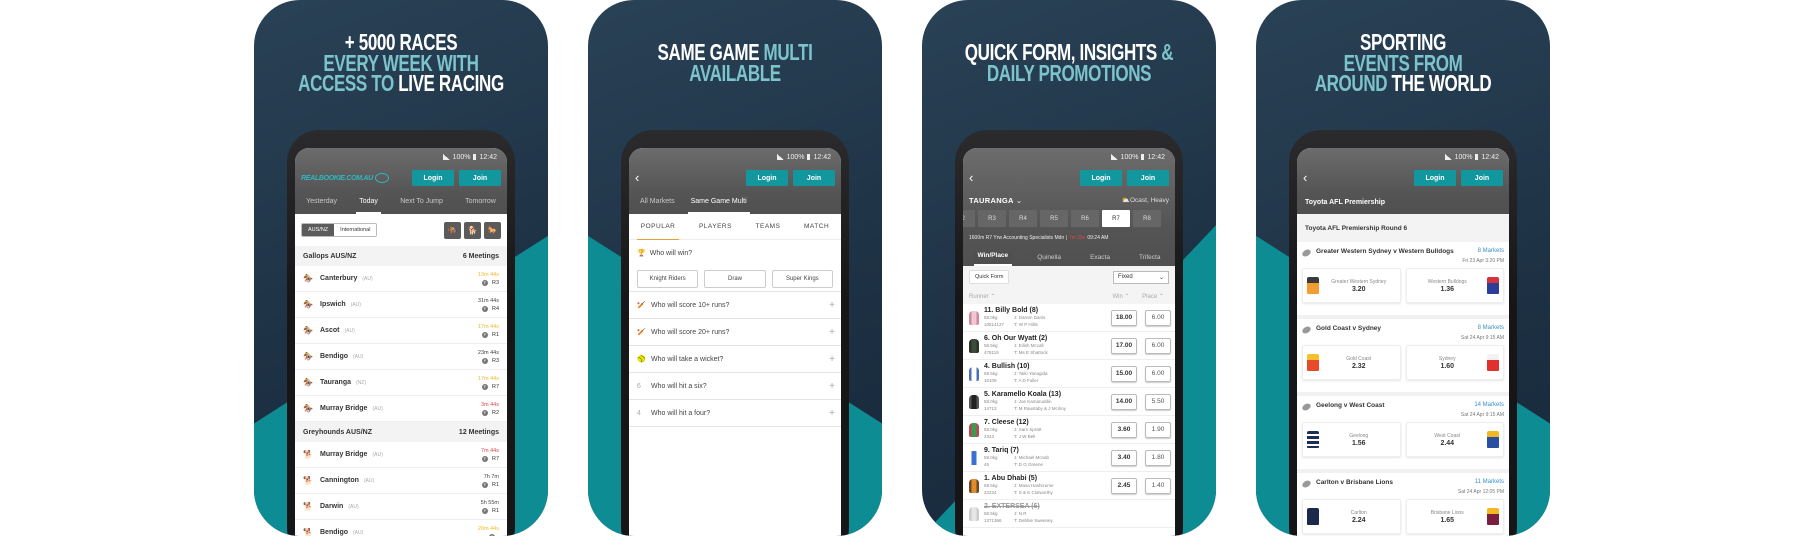 The image size is (1800, 536). I want to click on meeting-row: 🐕 Murray Bridge (AU) 7m 44s F R7, so click(401, 455).